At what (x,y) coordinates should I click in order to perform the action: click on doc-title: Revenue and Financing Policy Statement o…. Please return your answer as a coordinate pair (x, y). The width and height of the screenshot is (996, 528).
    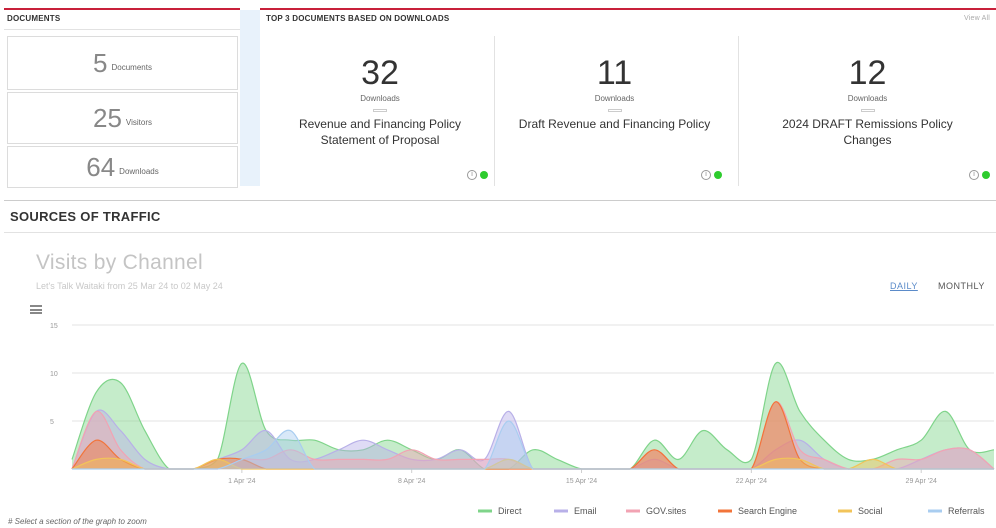
    Looking at the image, I should click on (380, 132).